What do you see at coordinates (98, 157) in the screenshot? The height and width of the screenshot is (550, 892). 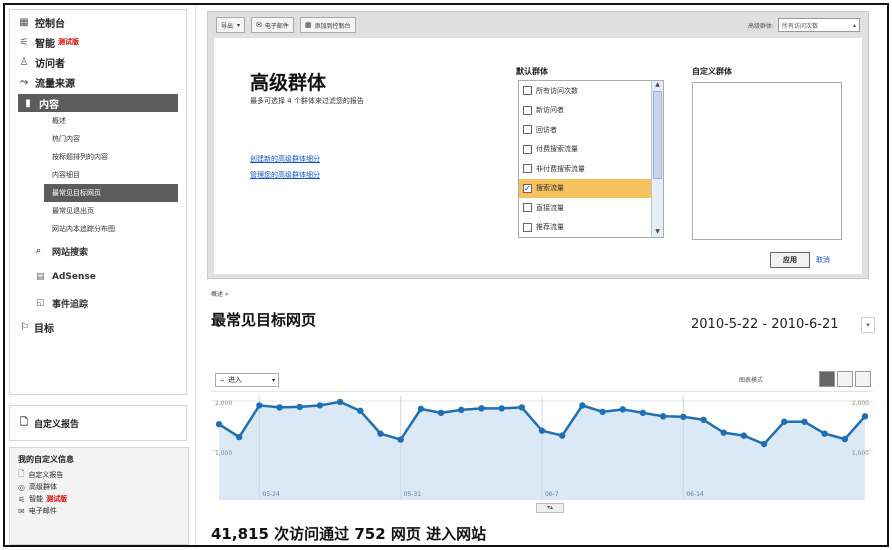 I see `sidebar-subitem-content-by-title: 按标题排列的内容` at bounding box center [98, 157].